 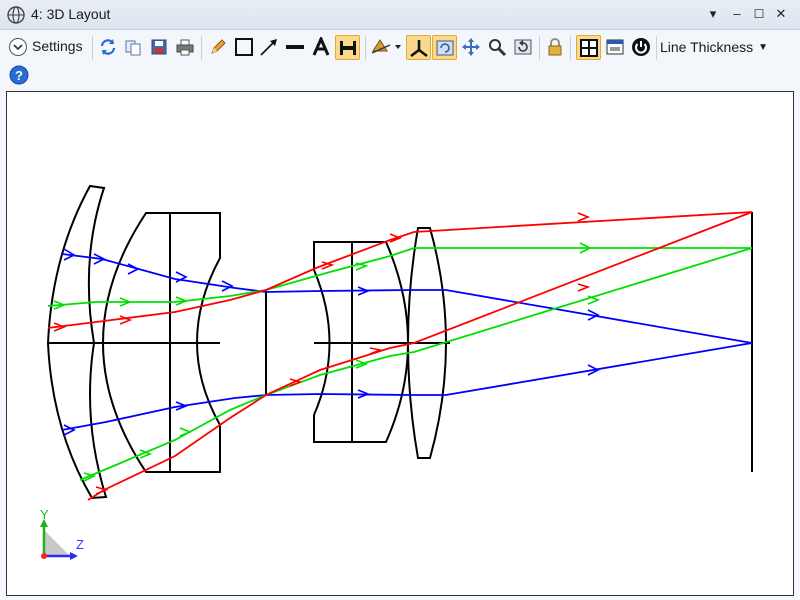 I want to click on axis-triad, so click(x=59, y=539).